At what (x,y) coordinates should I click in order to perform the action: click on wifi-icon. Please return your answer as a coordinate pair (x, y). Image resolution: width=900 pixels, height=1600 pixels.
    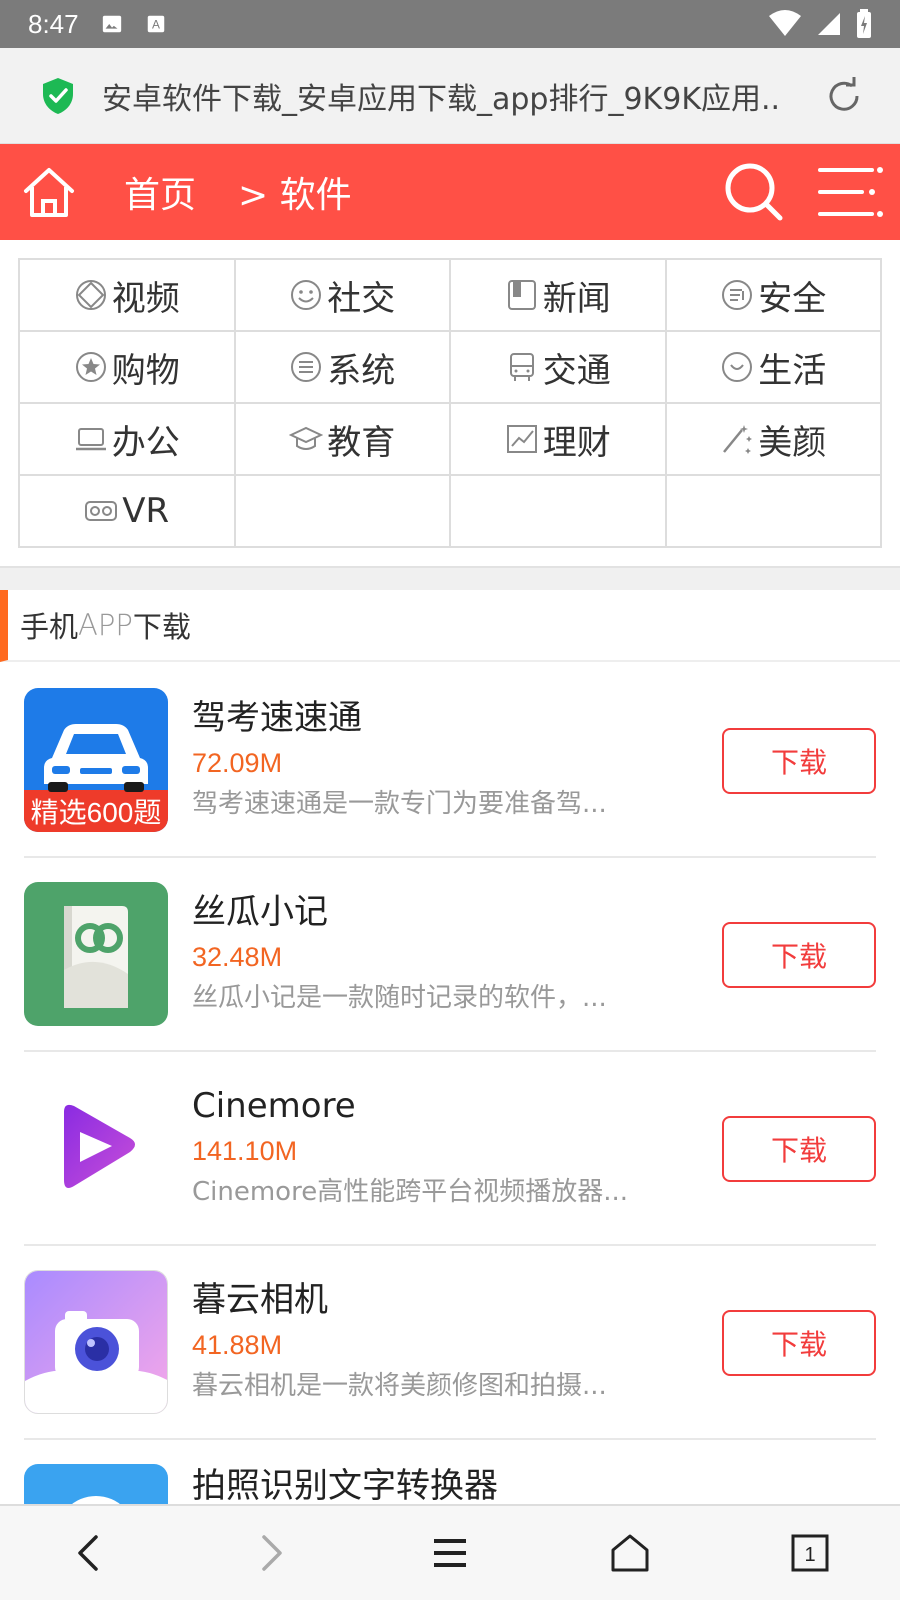
    Looking at the image, I should click on (785, 23).